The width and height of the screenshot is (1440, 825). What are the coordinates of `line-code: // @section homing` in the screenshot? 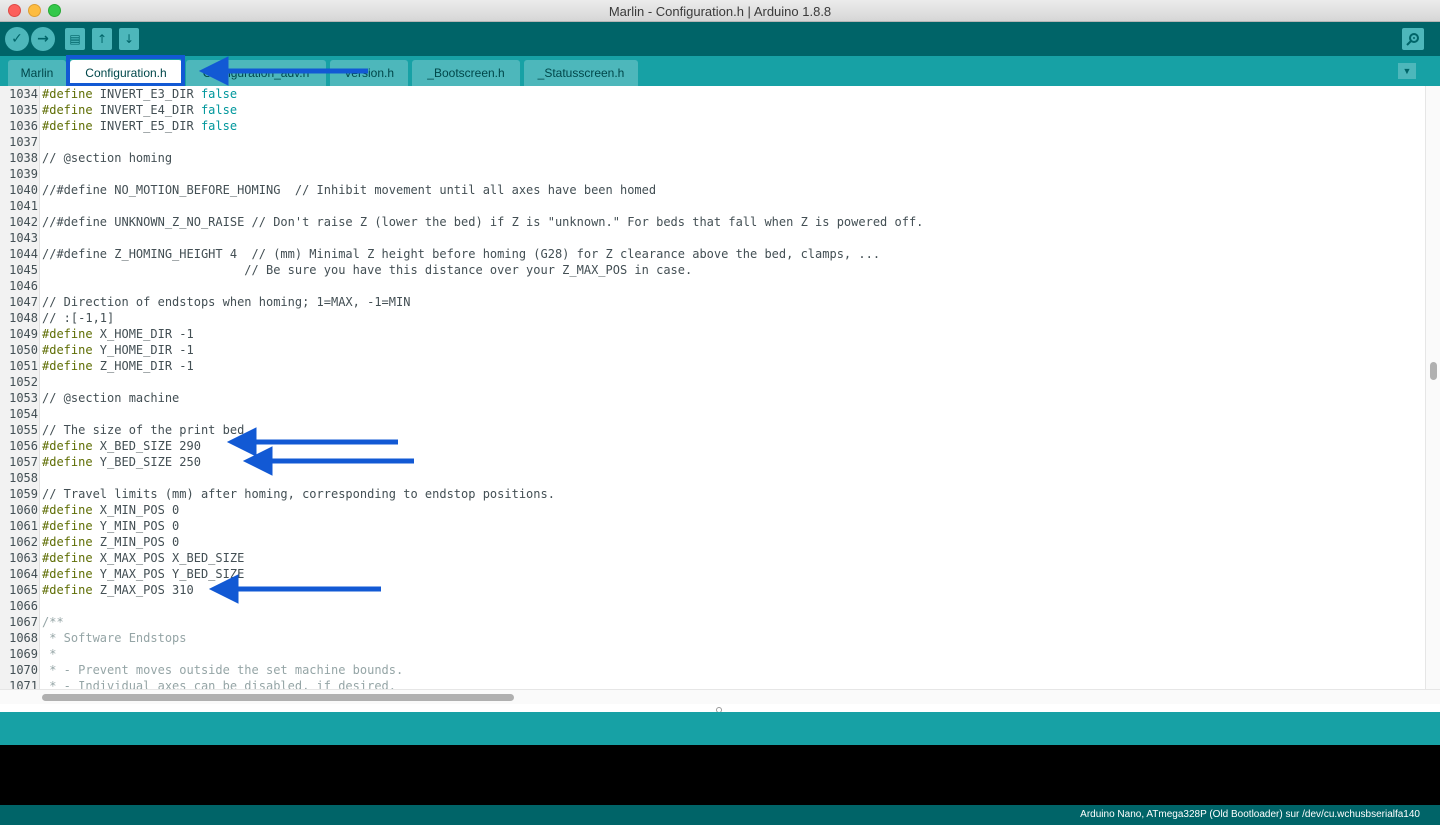 It's located at (107, 158).